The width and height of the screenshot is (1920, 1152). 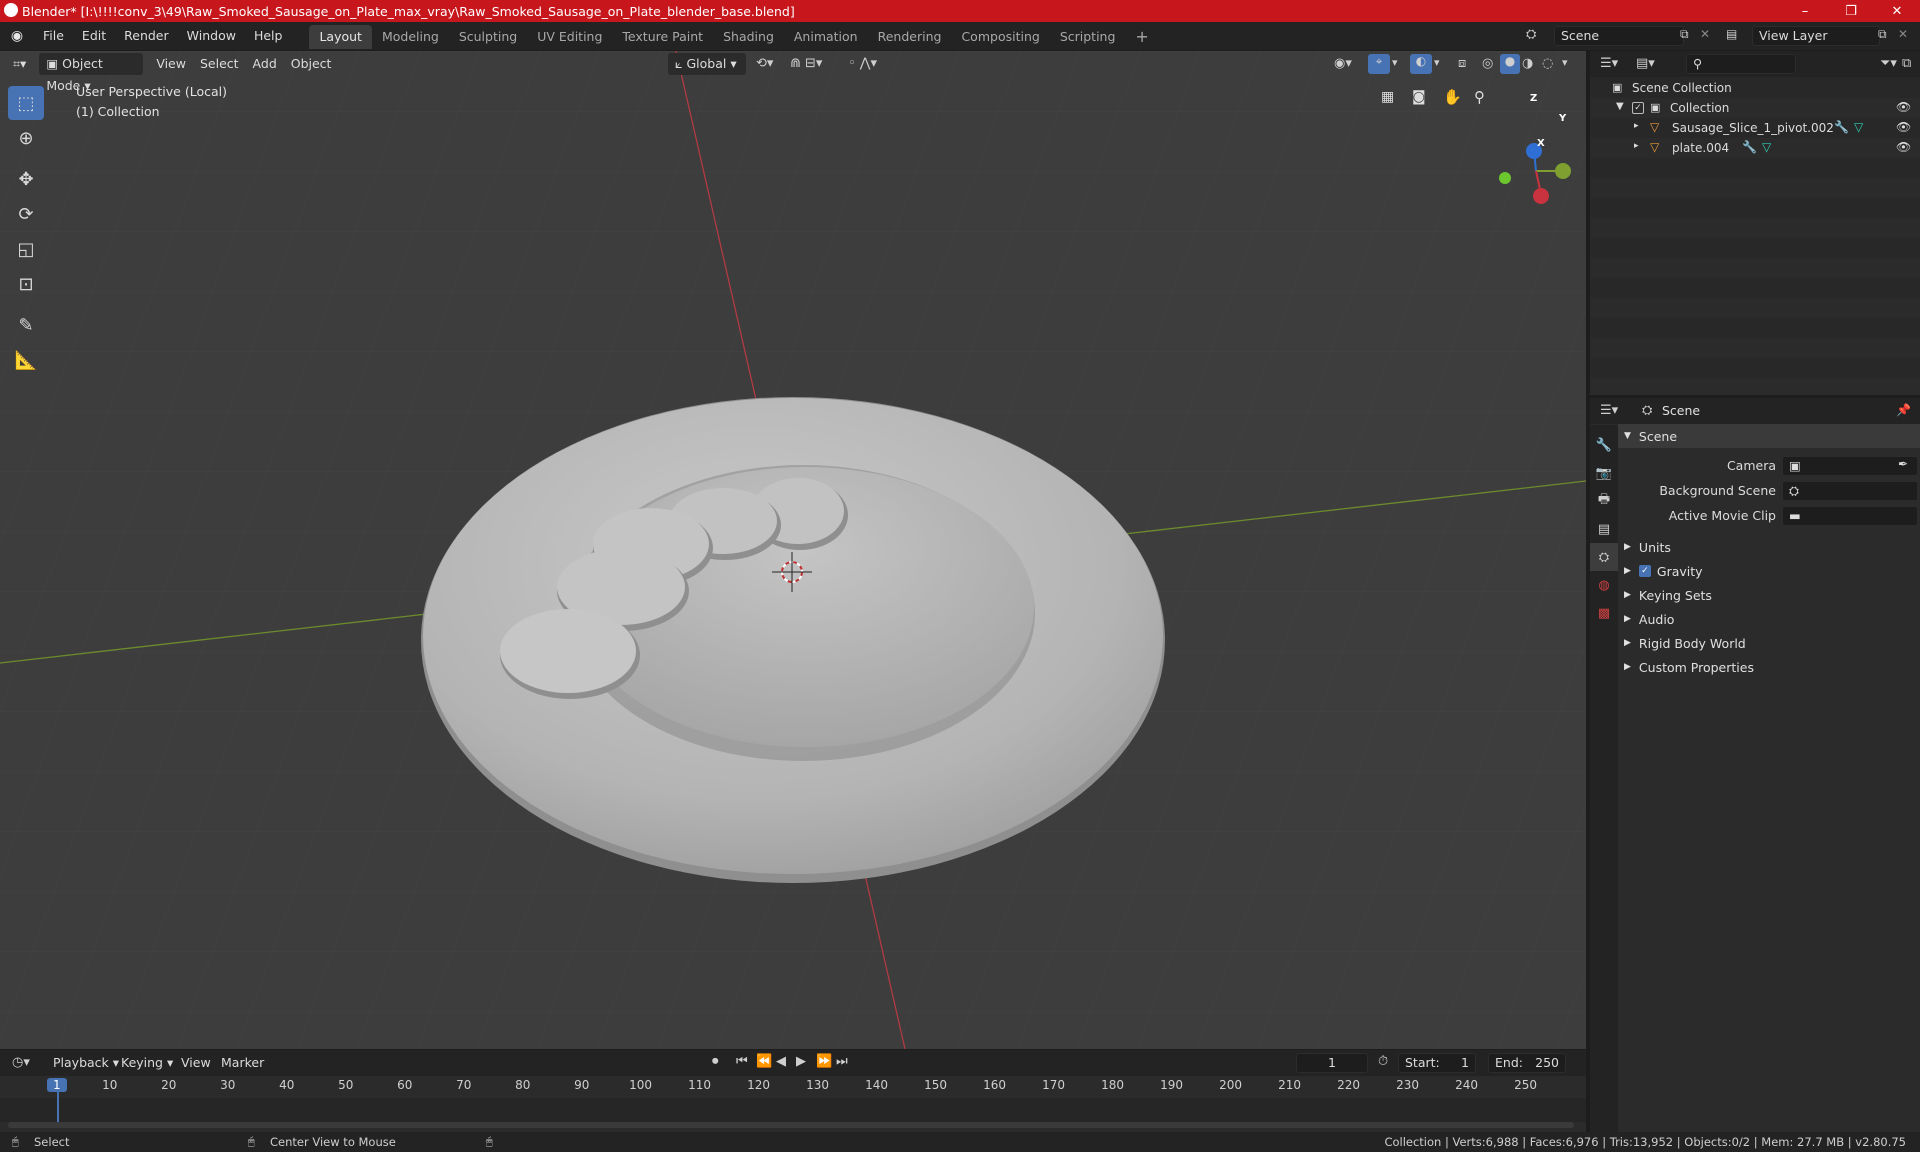 What do you see at coordinates (410, 37) in the screenshot?
I see `tab-modeling: Modeling` at bounding box center [410, 37].